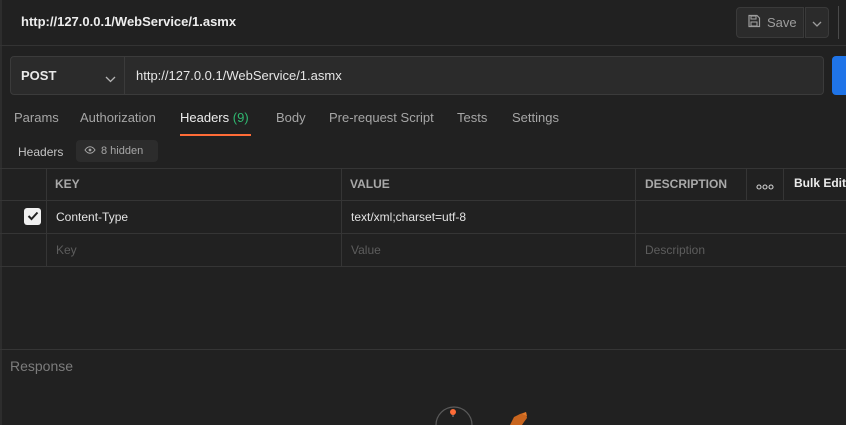  Describe the element at coordinates (820, 183) in the screenshot. I see `bulk-edit-button: Bulk Edit` at that location.